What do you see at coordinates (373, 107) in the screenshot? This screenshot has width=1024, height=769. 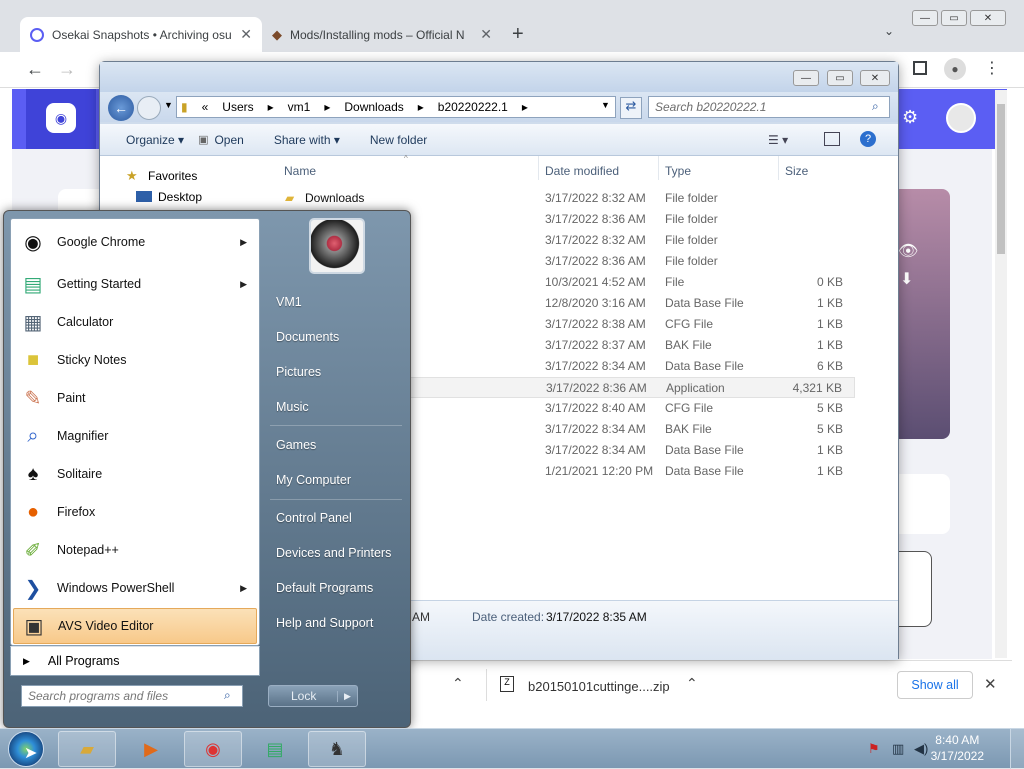 I see `breadcrumb-downloads: Downloads` at bounding box center [373, 107].